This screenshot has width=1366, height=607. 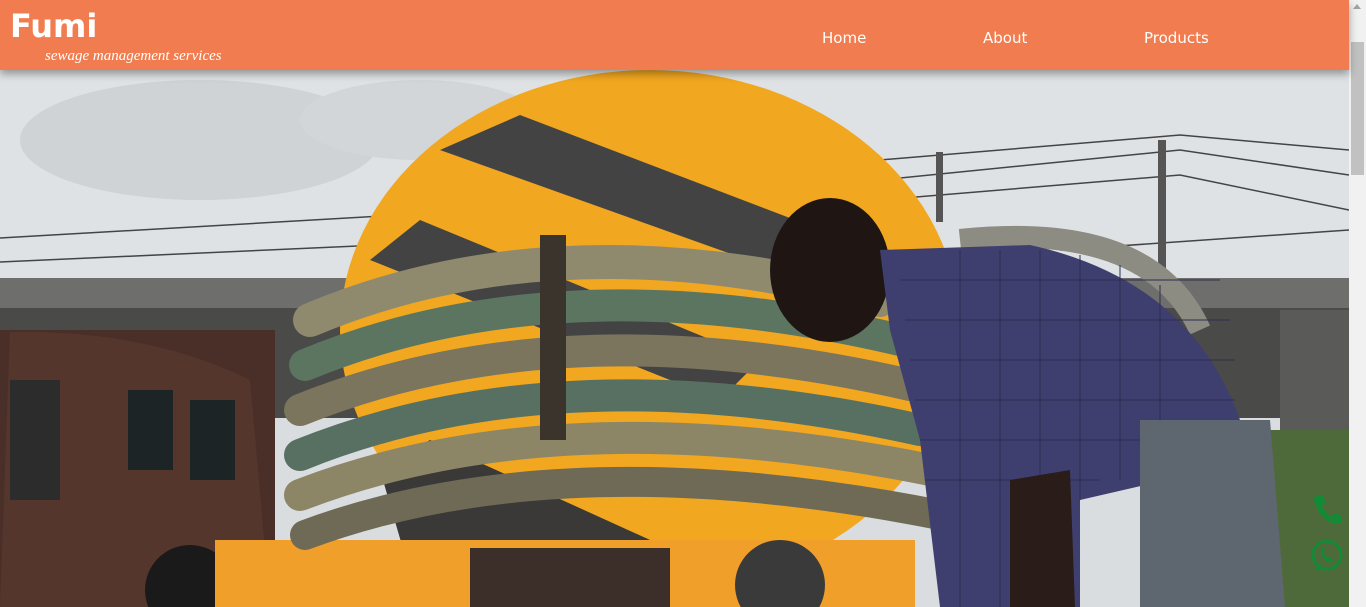 What do you see at coordinates (1357, 303) in the screenshot?
I see `page-scrollbar` at bounding box center [1357, 303].